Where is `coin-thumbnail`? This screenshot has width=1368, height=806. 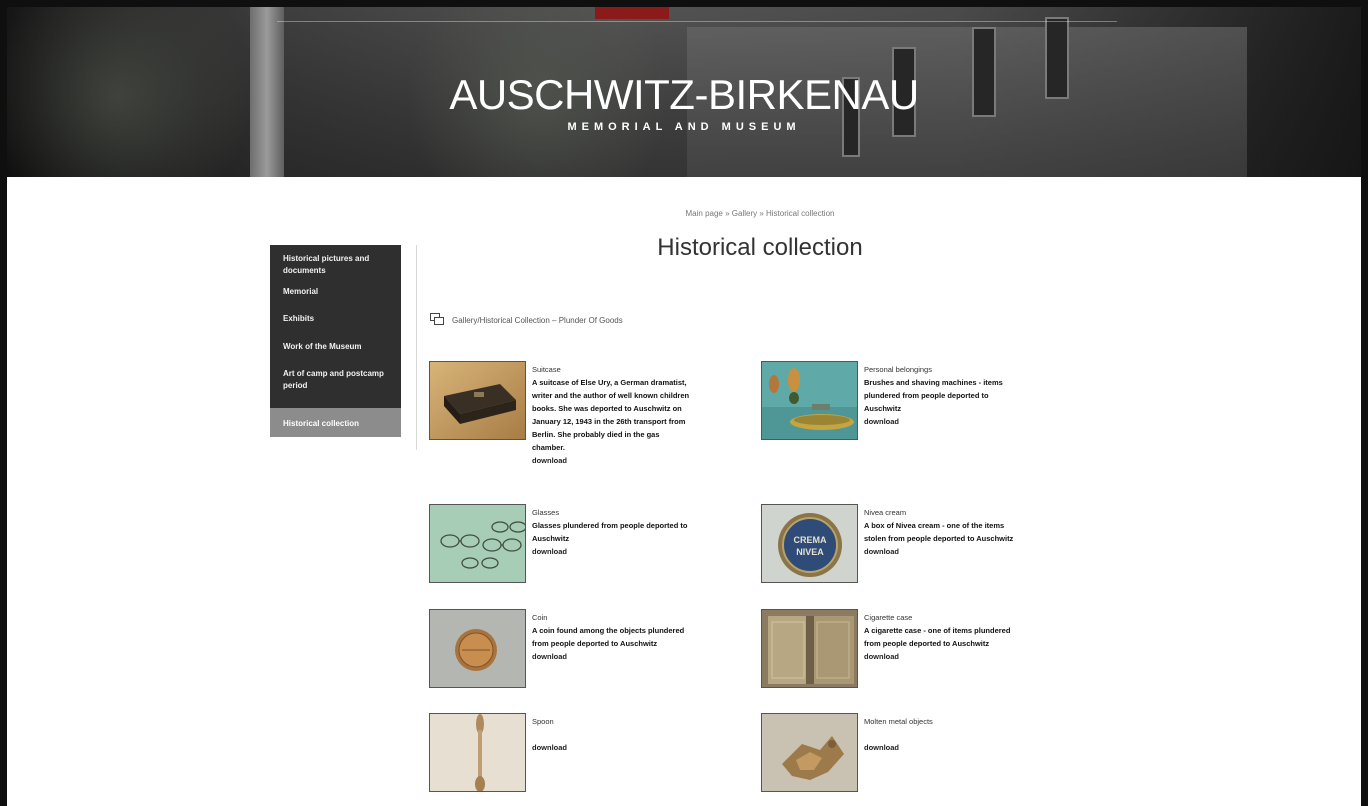 coin-thumbnail is located at coordinates (477, 648).